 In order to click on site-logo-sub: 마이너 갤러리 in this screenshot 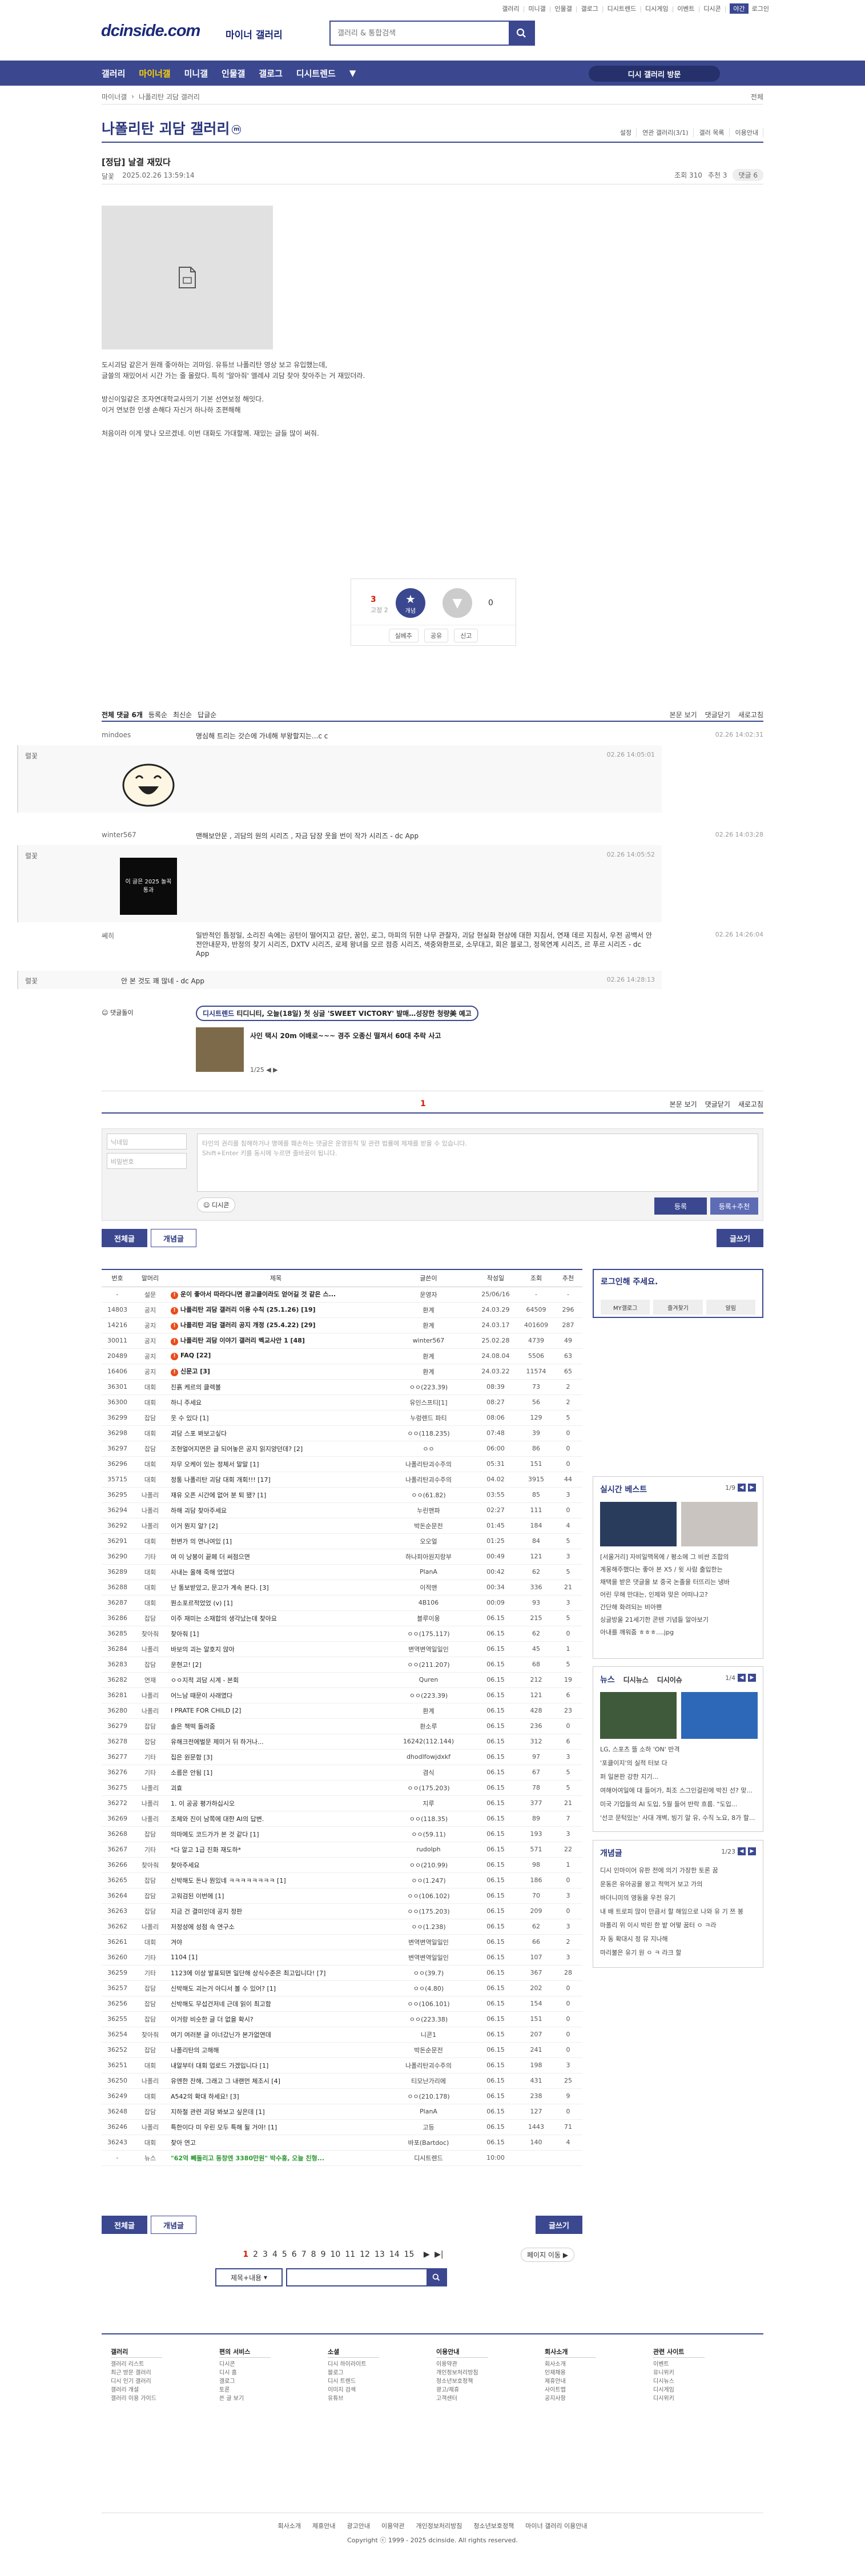, I will do `click(255, 34)`.